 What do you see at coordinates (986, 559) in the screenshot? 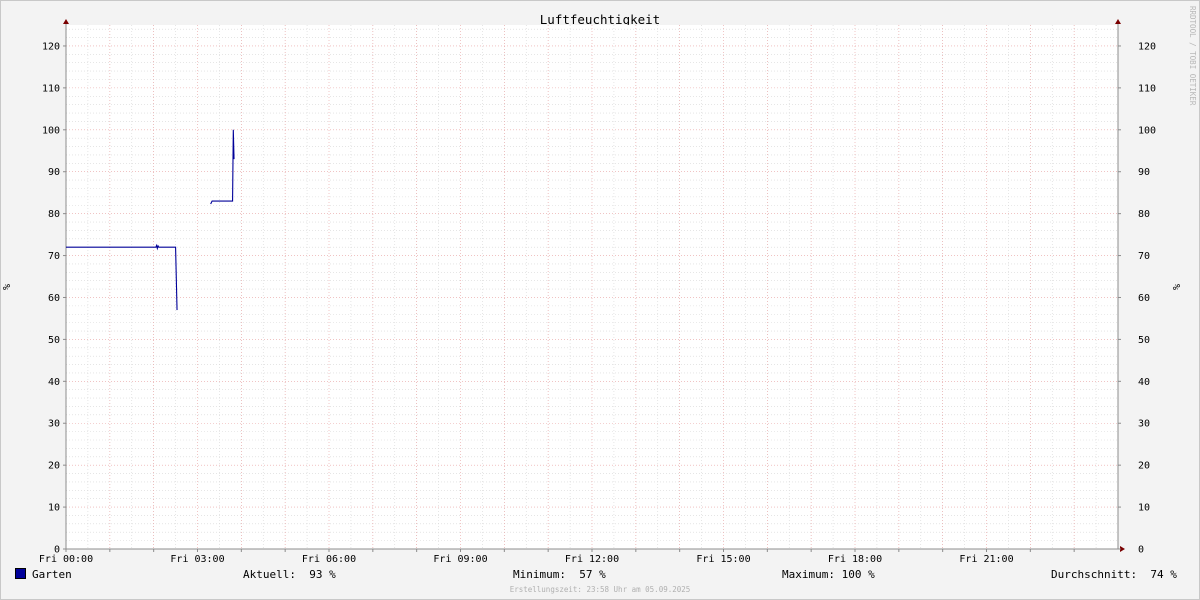
I see `x-tick-label: Fri 21:00` at bounding box center [986, 559].